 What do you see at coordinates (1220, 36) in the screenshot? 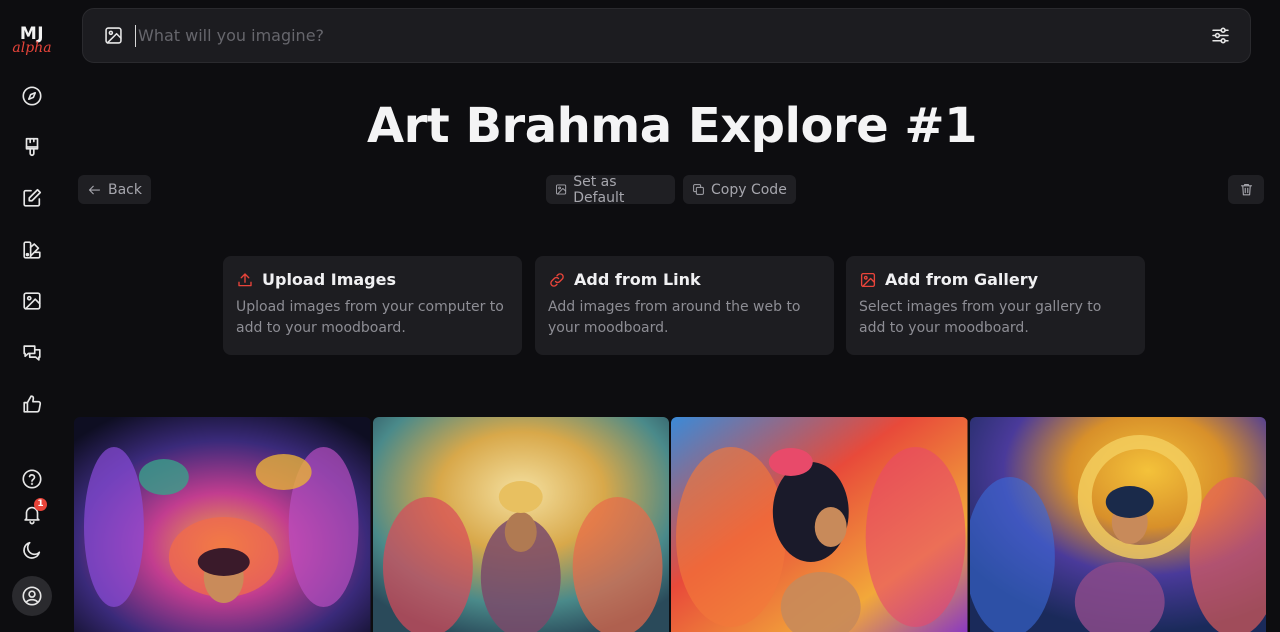
I see `settings-sliders-icon` at bounding box center [1220, 36].